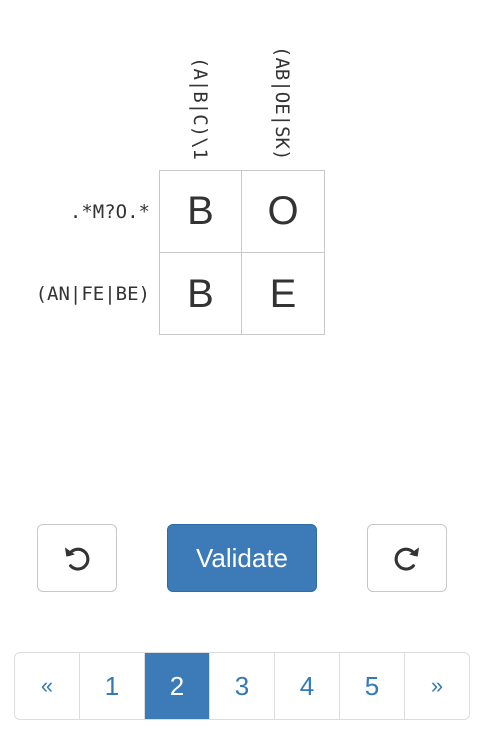 Image resolution: width=480 pixels, height=734 pixels. What do you see at coordinates (283, 212) in the screenshot?
I see `grid-cell-r1-c2: O` at bounding box center [283, 212].